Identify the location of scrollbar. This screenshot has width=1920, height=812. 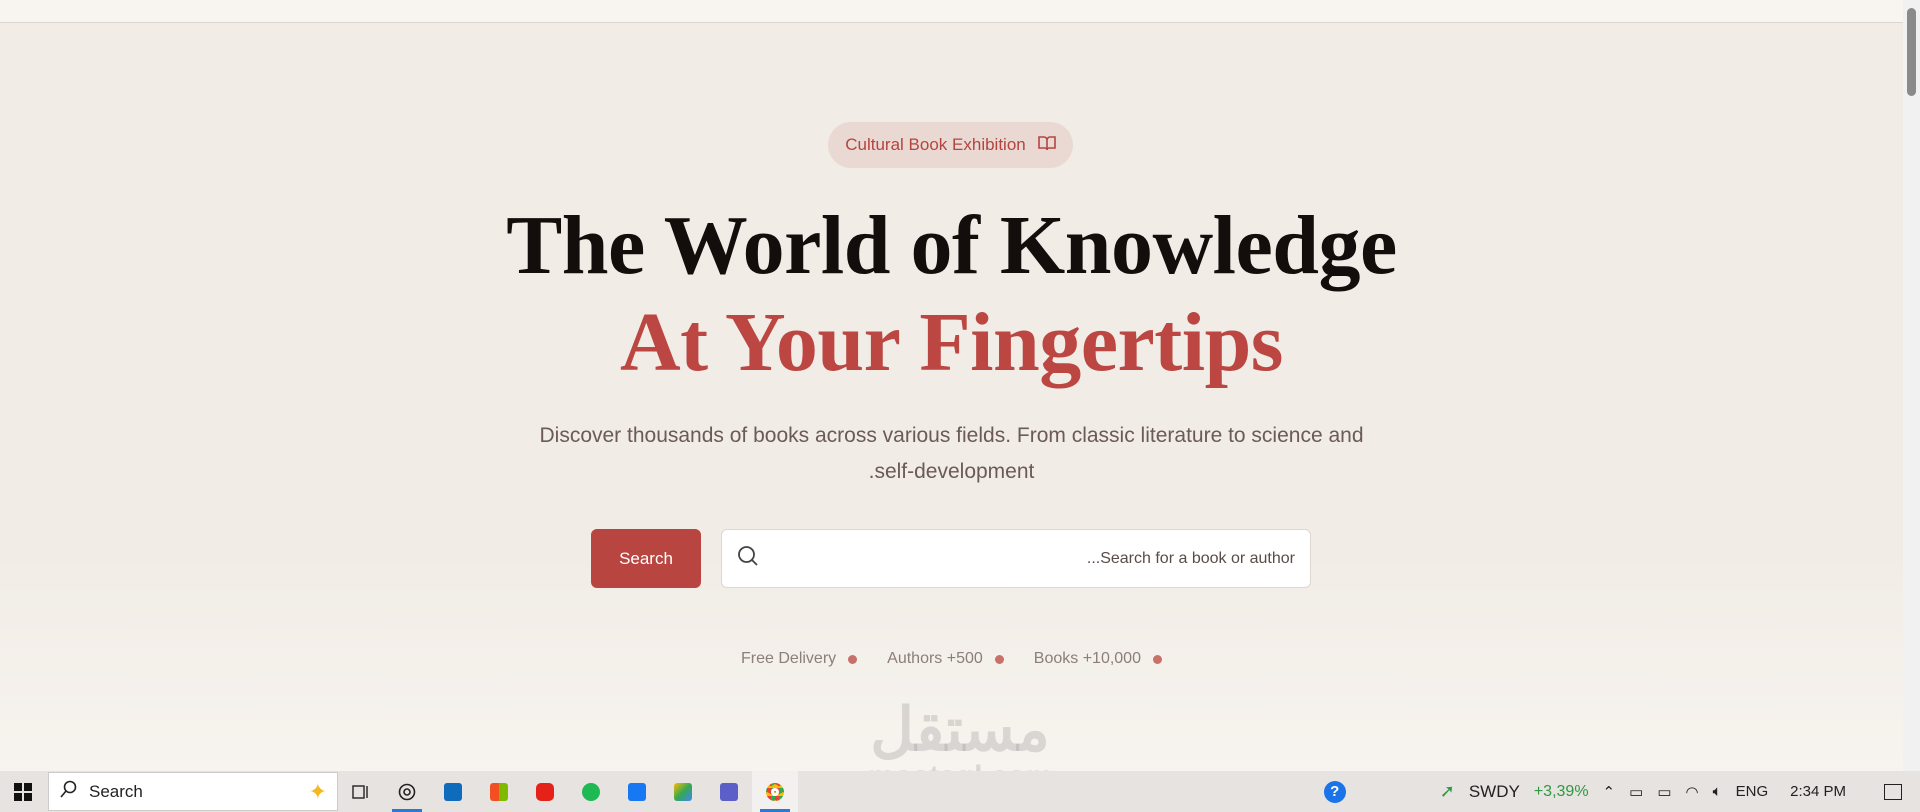
(1911, 385).